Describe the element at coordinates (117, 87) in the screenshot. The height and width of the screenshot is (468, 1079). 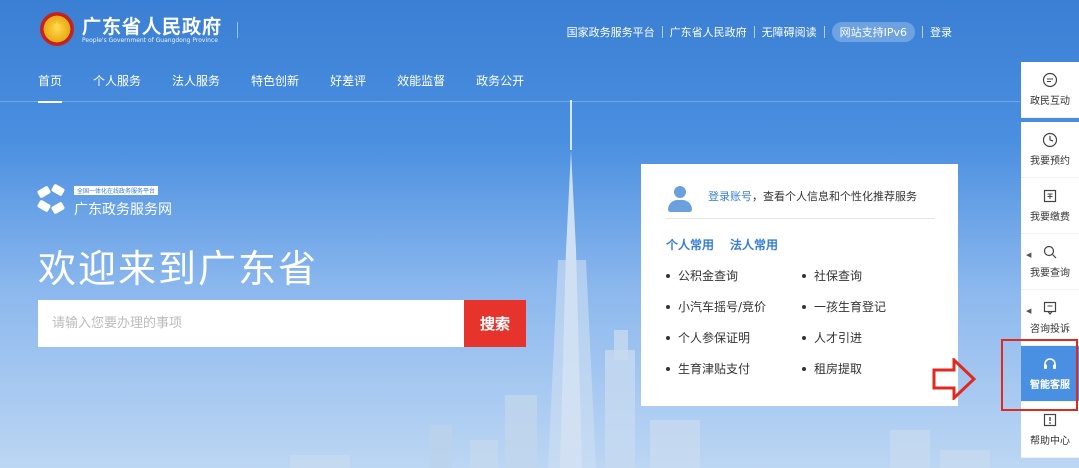
I see `nav-personal-services: 个人服务` at that location.